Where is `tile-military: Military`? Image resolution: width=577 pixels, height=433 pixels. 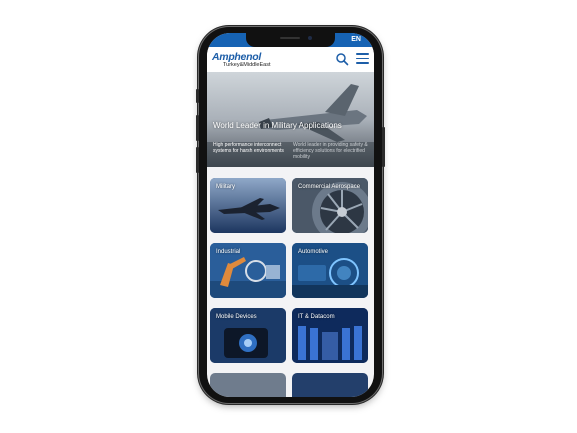
tile-military: Military is located at coordinates (248, 205).